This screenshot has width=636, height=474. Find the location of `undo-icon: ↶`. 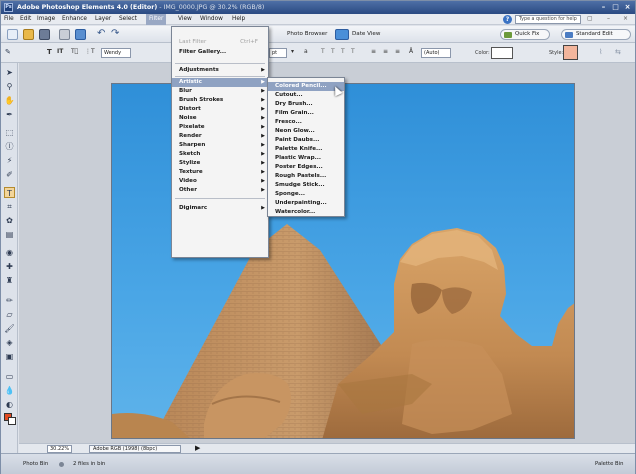

undo-icon: ↶ is located at coordinates (102, 34).